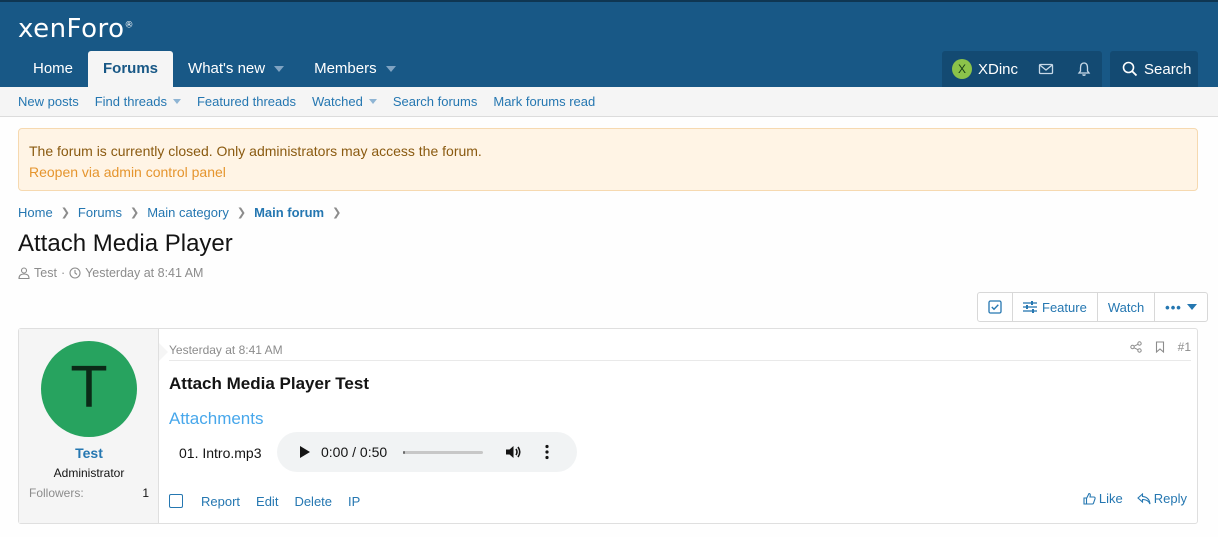  What do you see at coordinates (89, 389) in the screenshot?
I see `avatar: T` at bounding box center [89, 389].